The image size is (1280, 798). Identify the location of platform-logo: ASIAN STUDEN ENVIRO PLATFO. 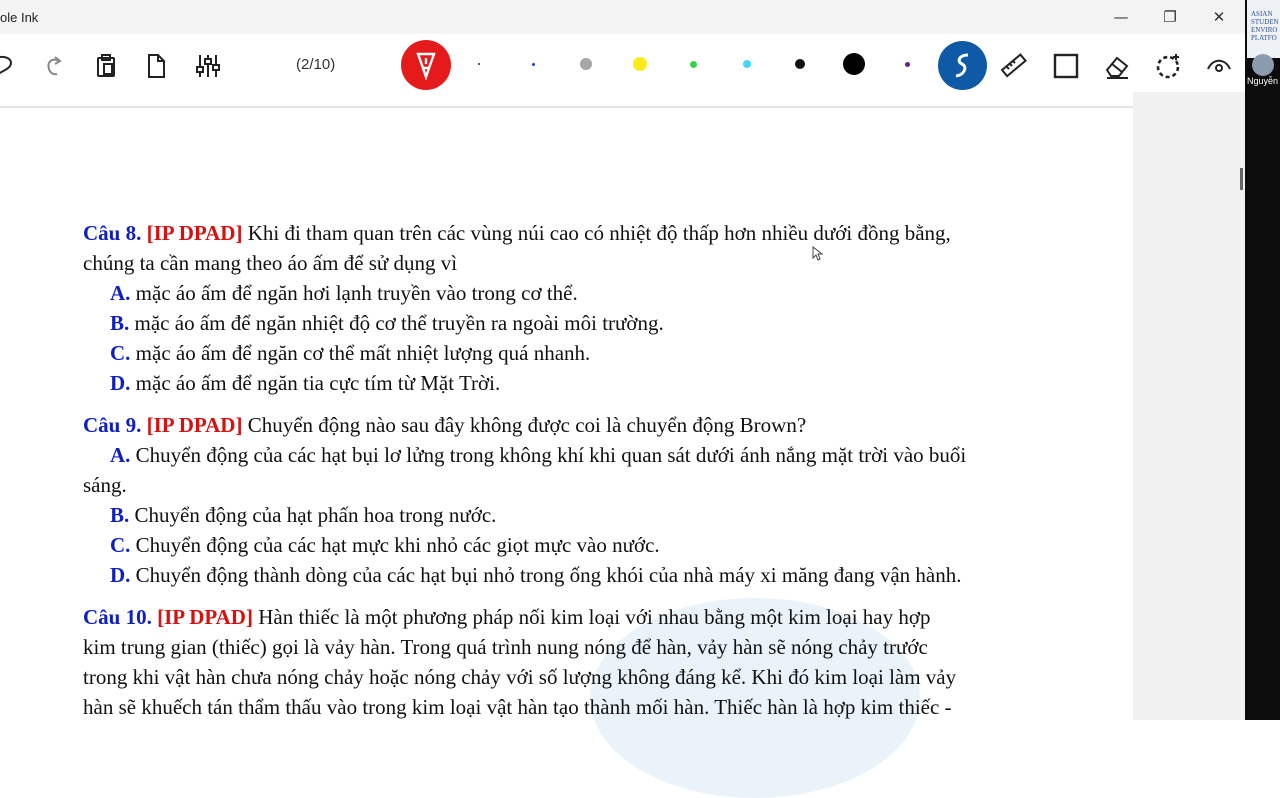
(1265, 26).